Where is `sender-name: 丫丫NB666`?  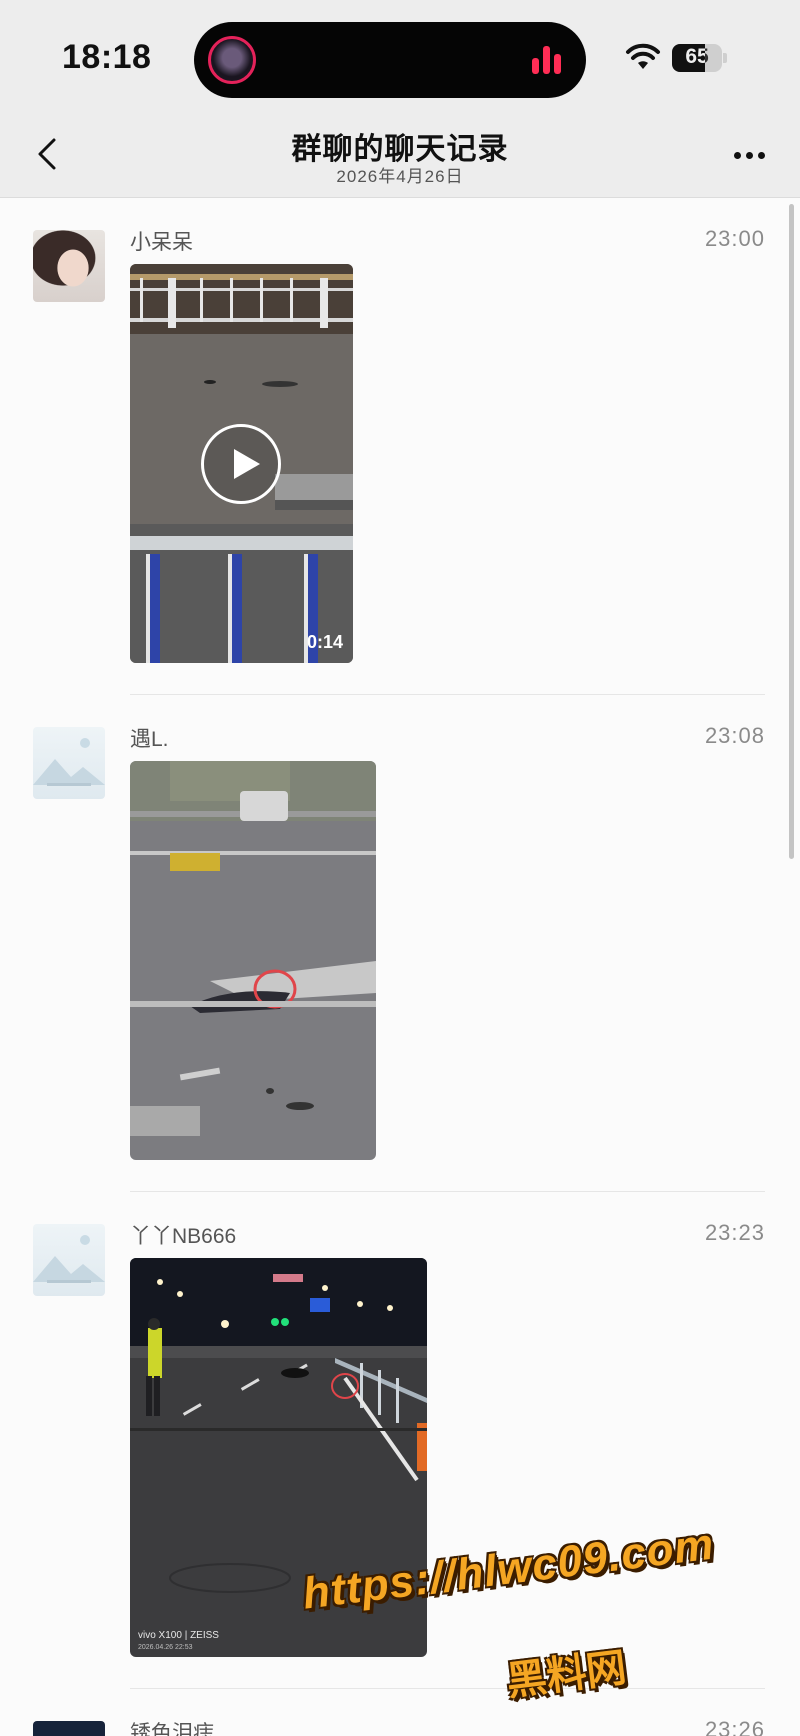 sender-name: 丫丫NB666 is located at coordinates (183, 1236).